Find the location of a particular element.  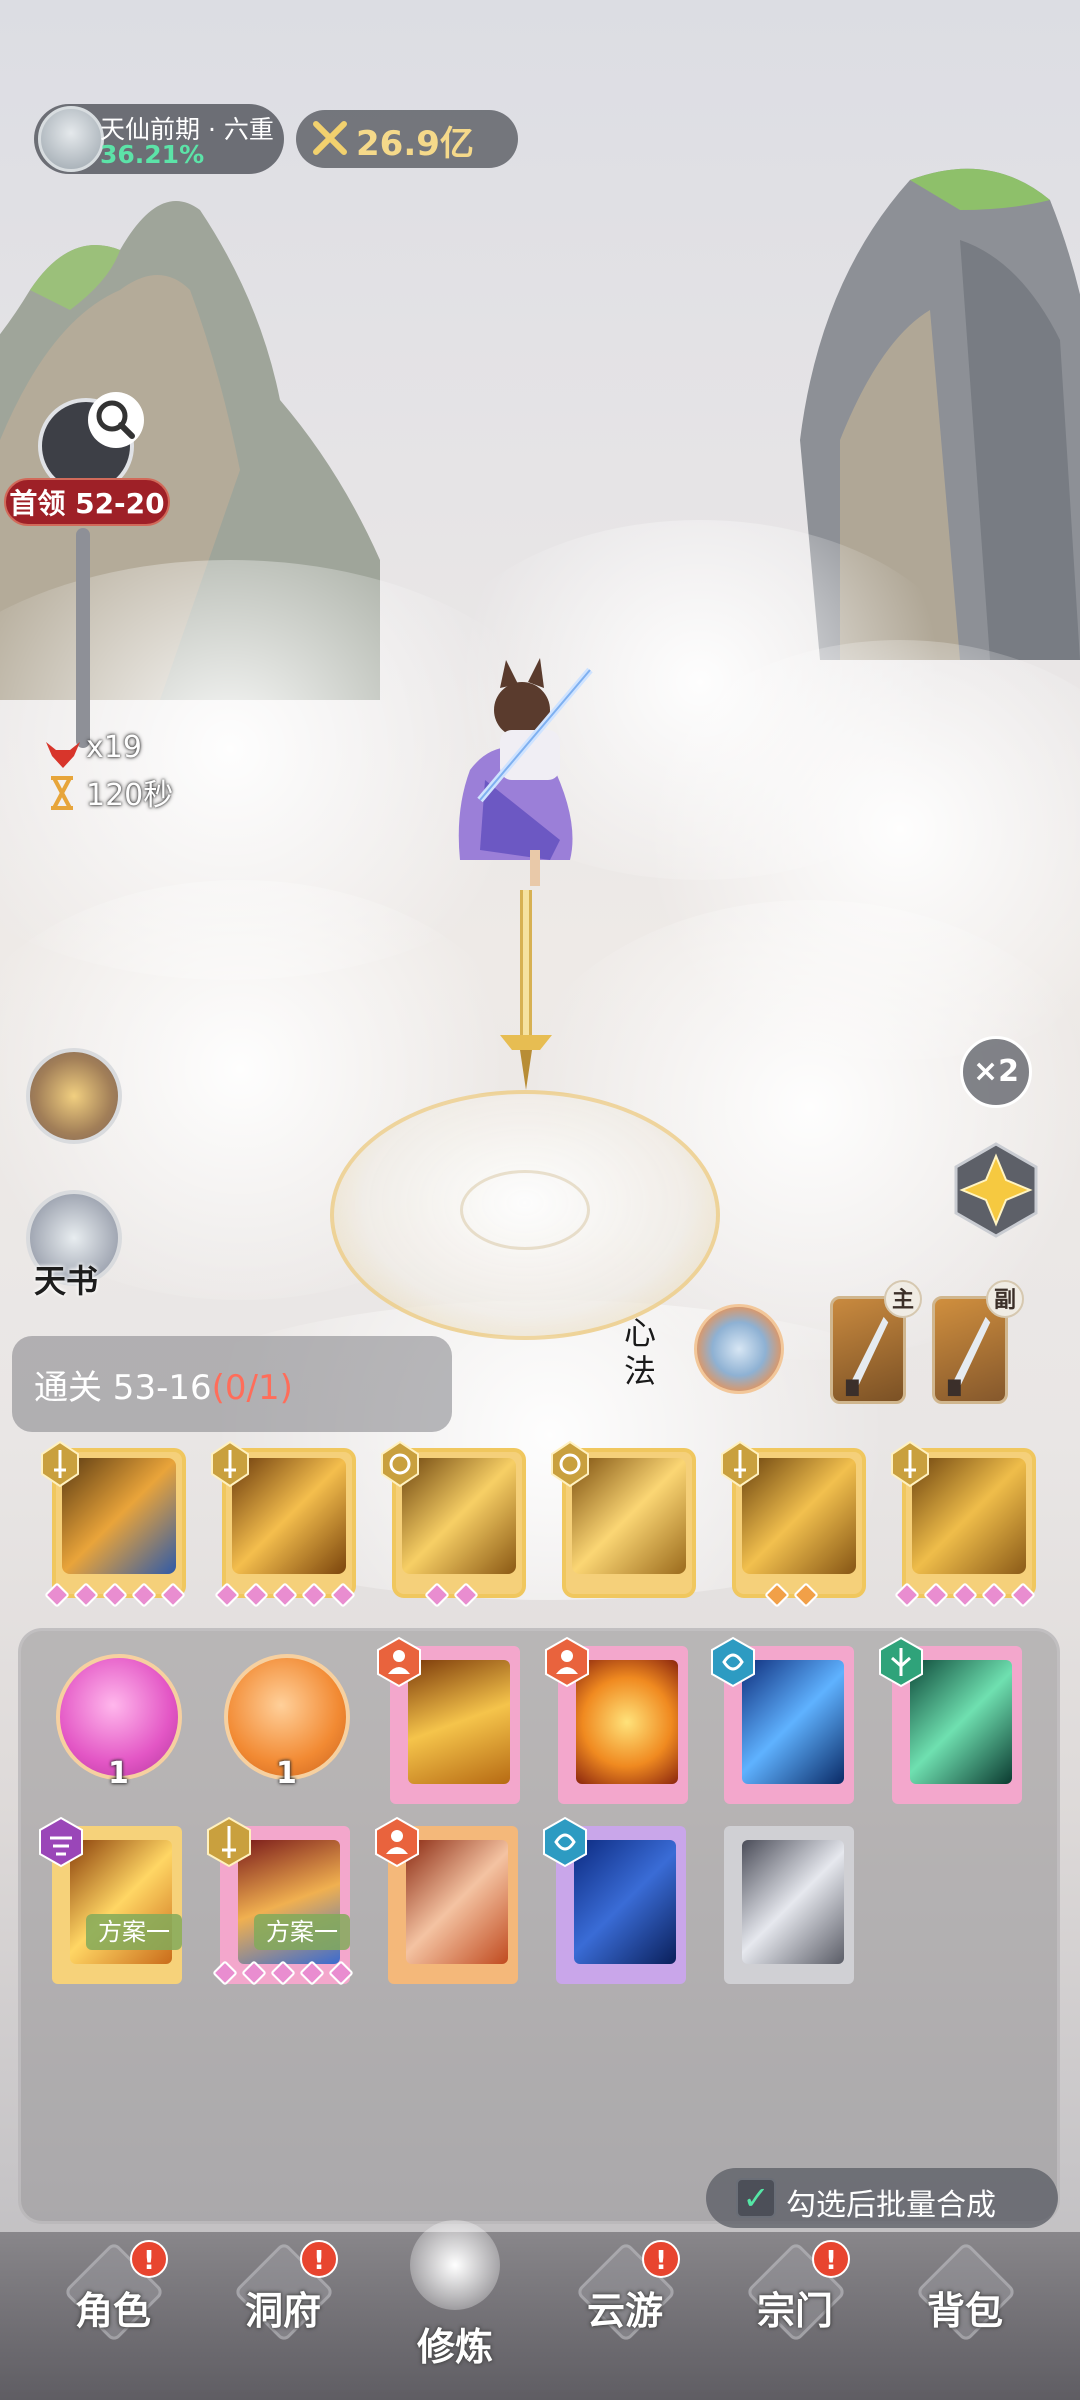

nav-item-character: 角色 ! is located at coordinates (113, 2315).